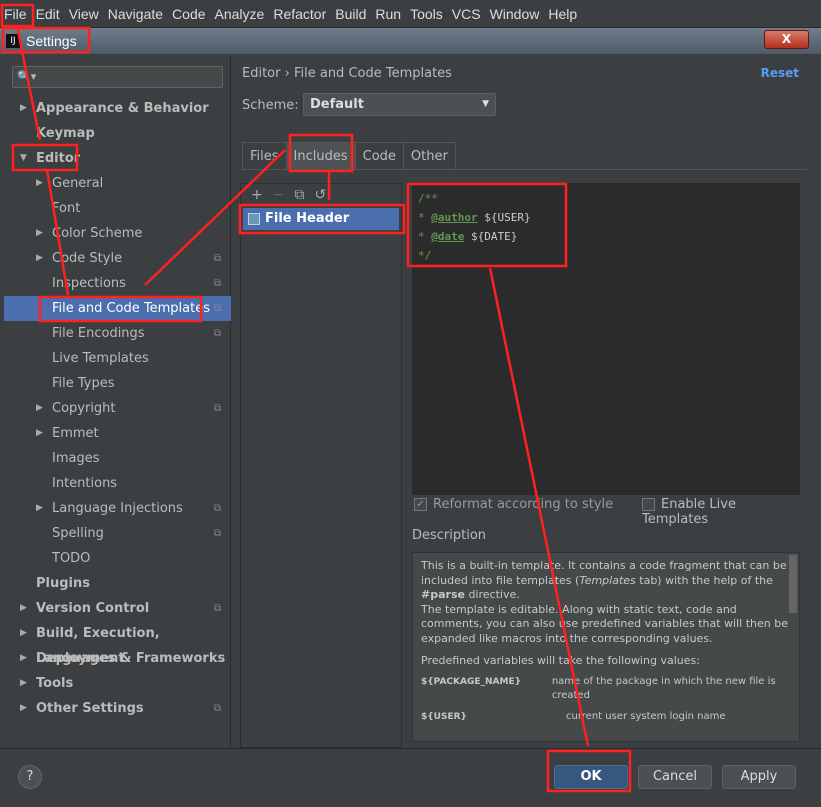  I want to click on code-line: */, so click(425, 255).